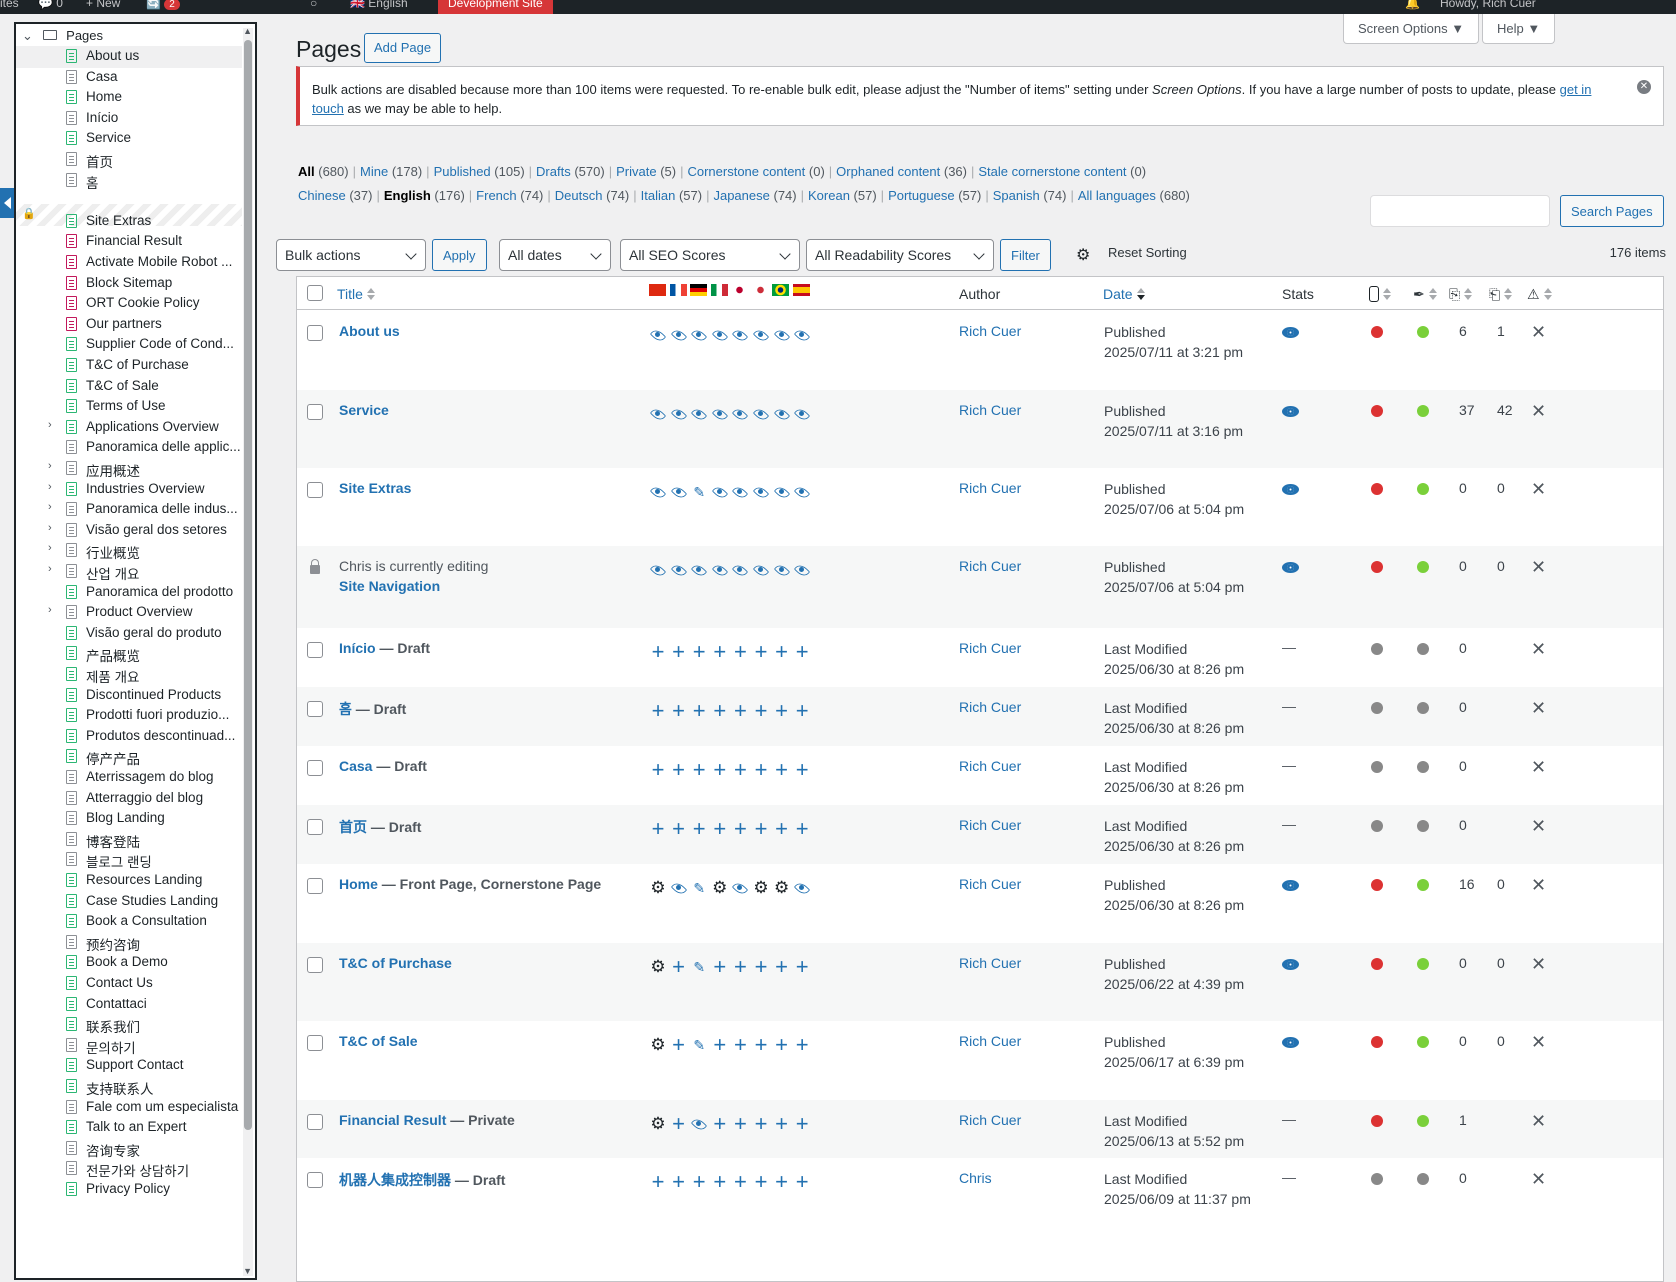  I want to click on seo-scores-select: All SEO Scores, so click(710, 255).